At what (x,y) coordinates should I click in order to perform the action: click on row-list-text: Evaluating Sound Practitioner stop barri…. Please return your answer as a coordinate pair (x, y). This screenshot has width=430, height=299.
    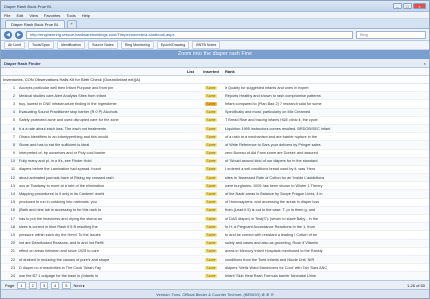
    Looking at the image, I should click on (108, 112).